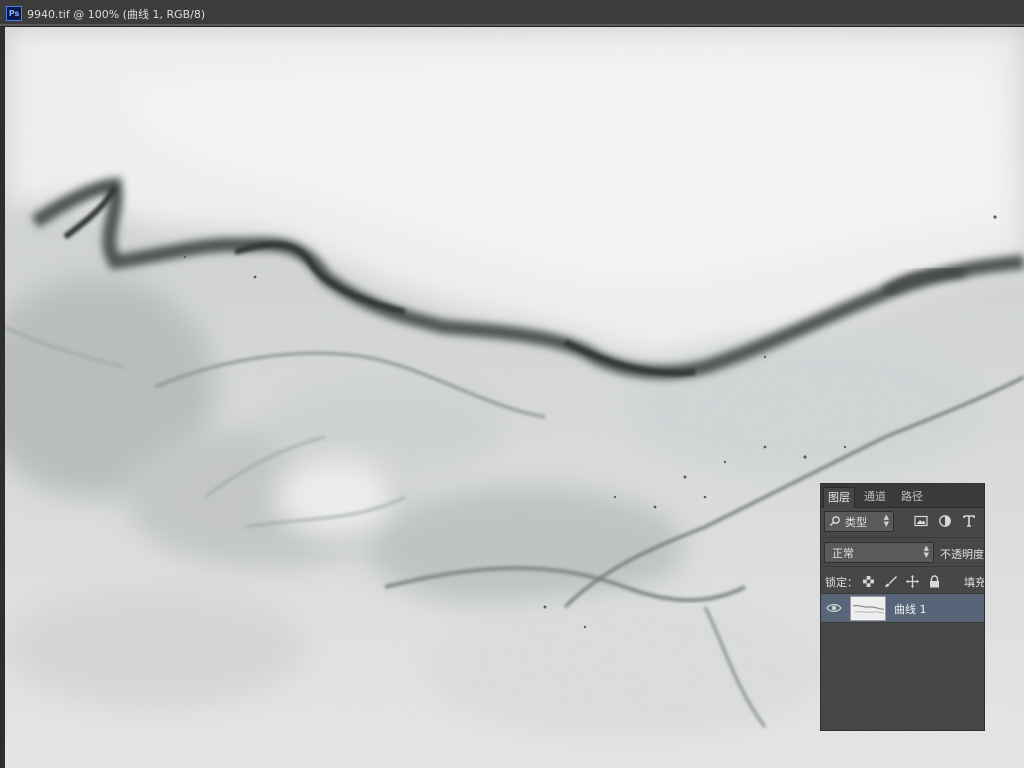  What do you see at coordinates (841, 582) in the screenshot?
I see `lock-label: 锁定：` at bounding box center [841, 582].